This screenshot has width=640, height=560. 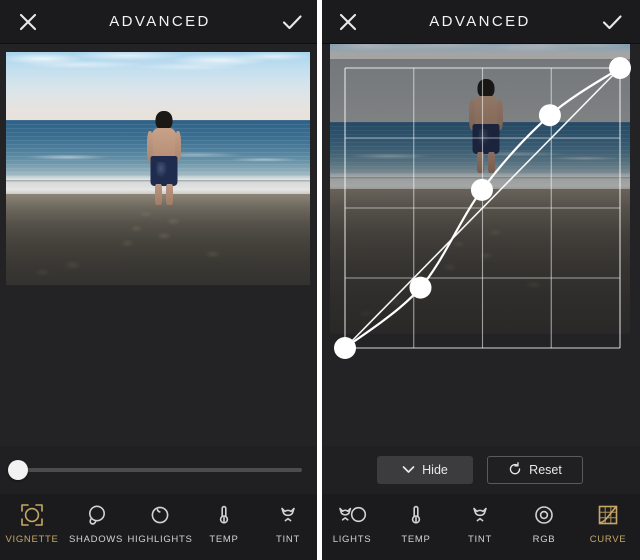 I want to click on header-right: ADVANCED, so click(x=480, y=22).